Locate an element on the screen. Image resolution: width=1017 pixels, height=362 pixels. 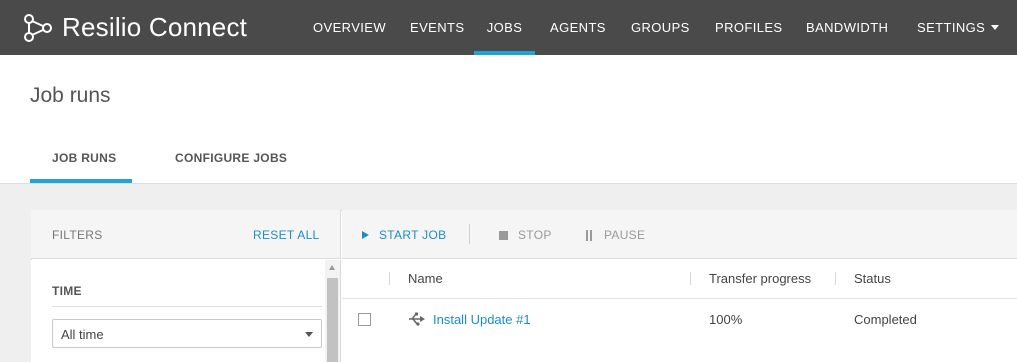
pause-button: PAUSE is located at coordinates (614, 235).